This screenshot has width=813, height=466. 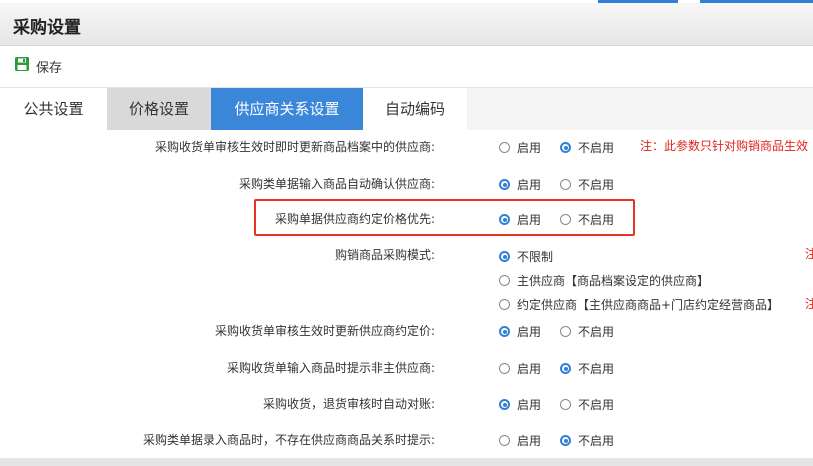 I want to click on tab-bar: 公共设置 价格设置 供应商关系设置 自动编码, so click(x=406, y=109).